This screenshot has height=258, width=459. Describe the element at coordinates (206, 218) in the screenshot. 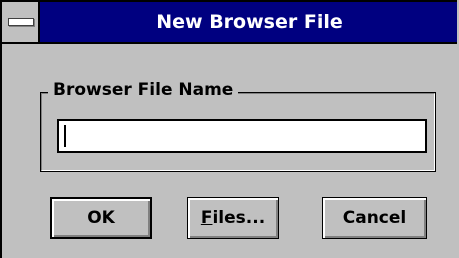

I see `files-mnemonic: F` at that location.